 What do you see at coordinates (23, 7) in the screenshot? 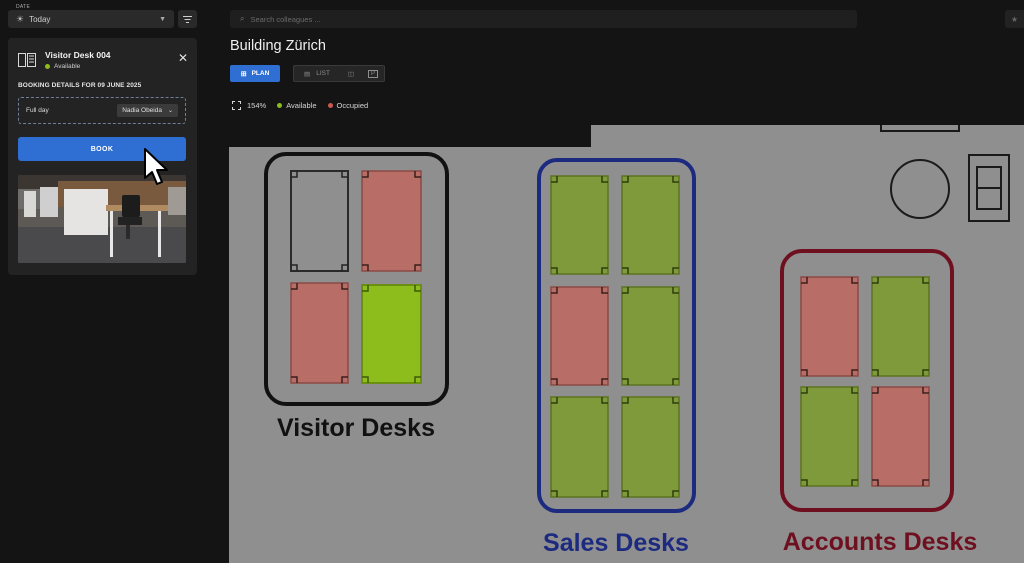
I see `date-label: DATE` at bounding box center [23, 7].